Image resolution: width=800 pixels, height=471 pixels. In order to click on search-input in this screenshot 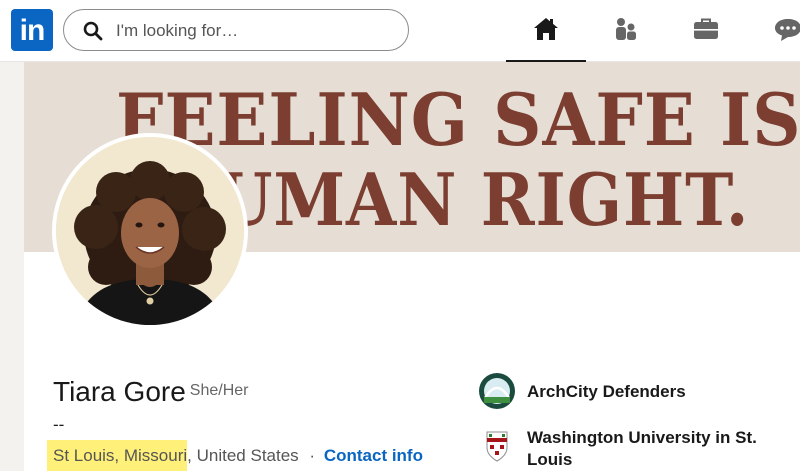, I will do `click(256, 31)`.